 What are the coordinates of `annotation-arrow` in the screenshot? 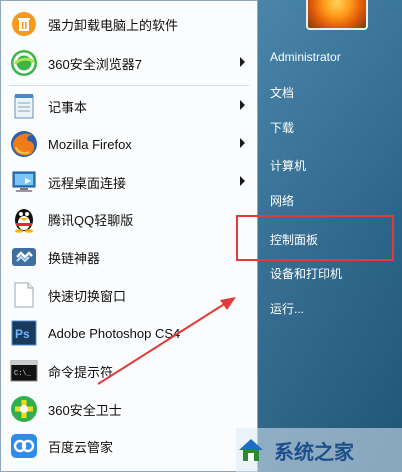 It's located at (166, 341).